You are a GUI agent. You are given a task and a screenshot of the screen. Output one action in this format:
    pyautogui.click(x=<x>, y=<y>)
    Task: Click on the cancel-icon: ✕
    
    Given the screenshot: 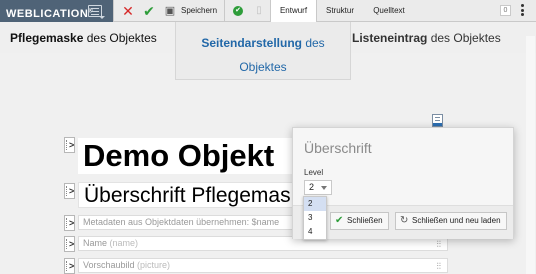 What is the action you would take?
    pyautogui.click(x=128, y=11)
    